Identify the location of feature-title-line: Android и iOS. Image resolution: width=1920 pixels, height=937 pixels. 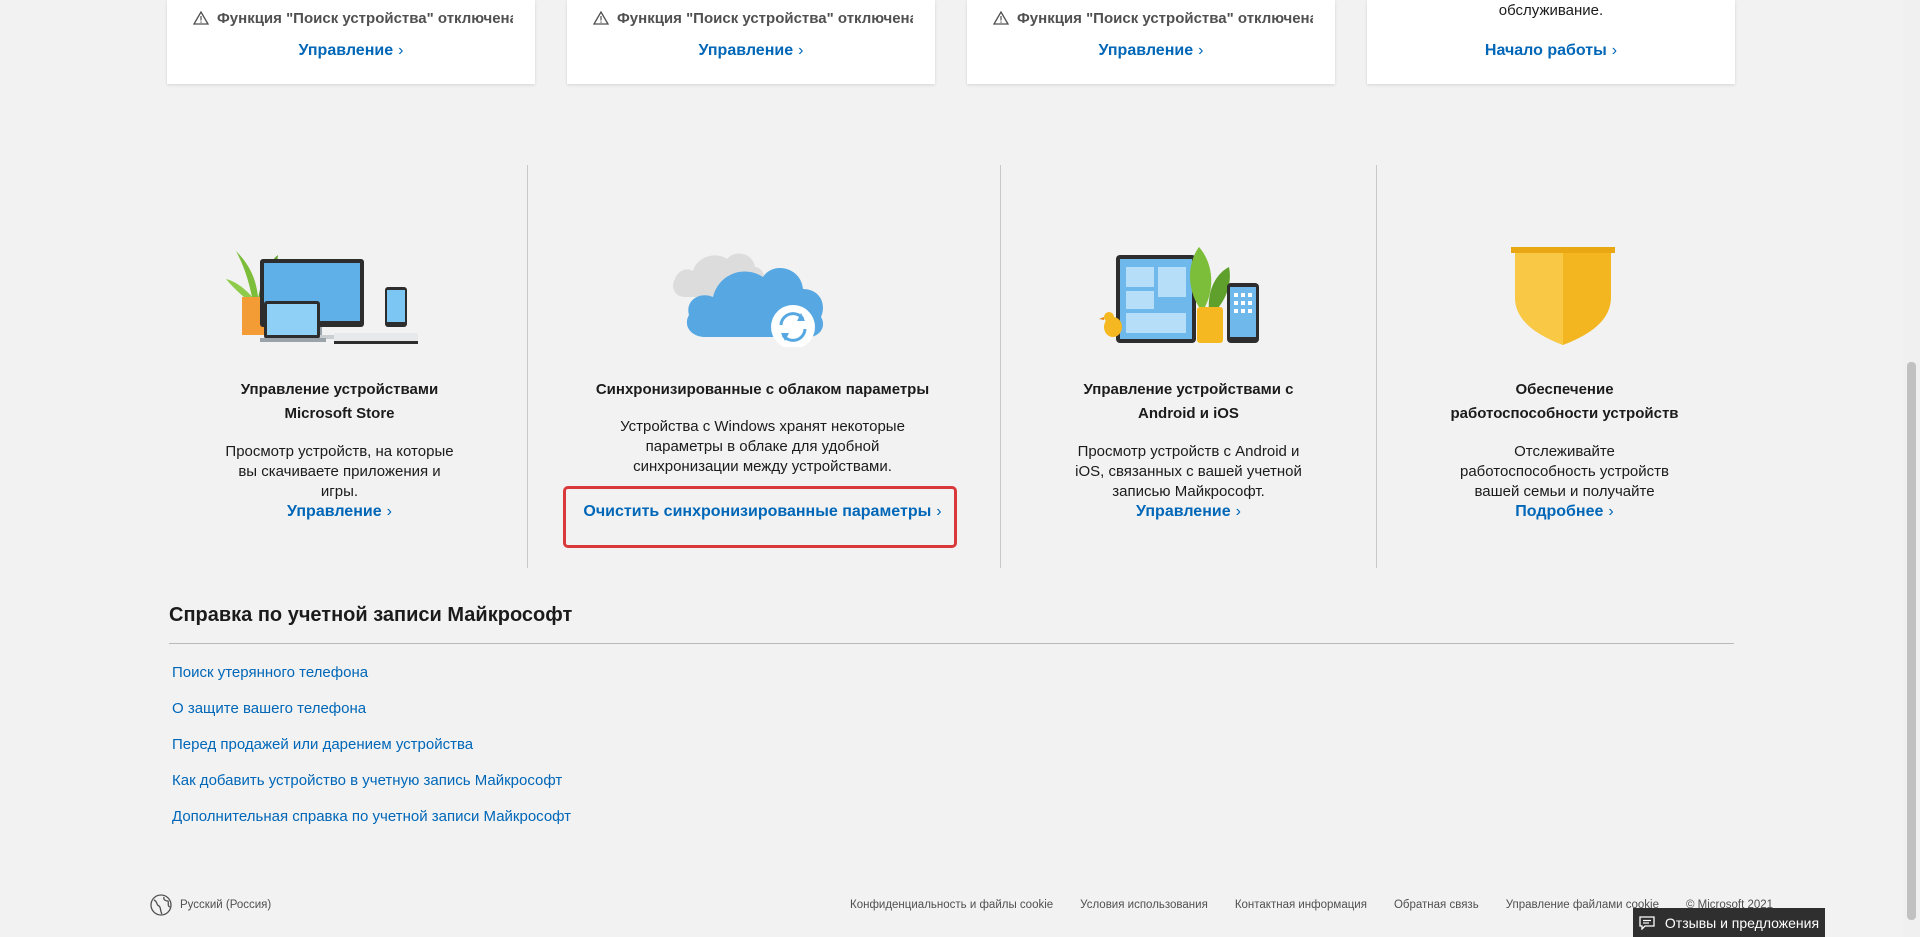
(1188, 413).